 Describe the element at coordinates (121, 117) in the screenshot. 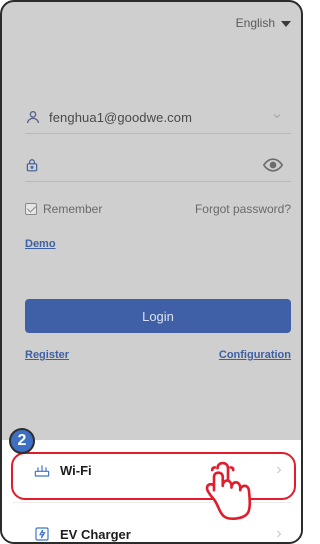

I see `account-value: fenghua1@goodwe.com` at that location.